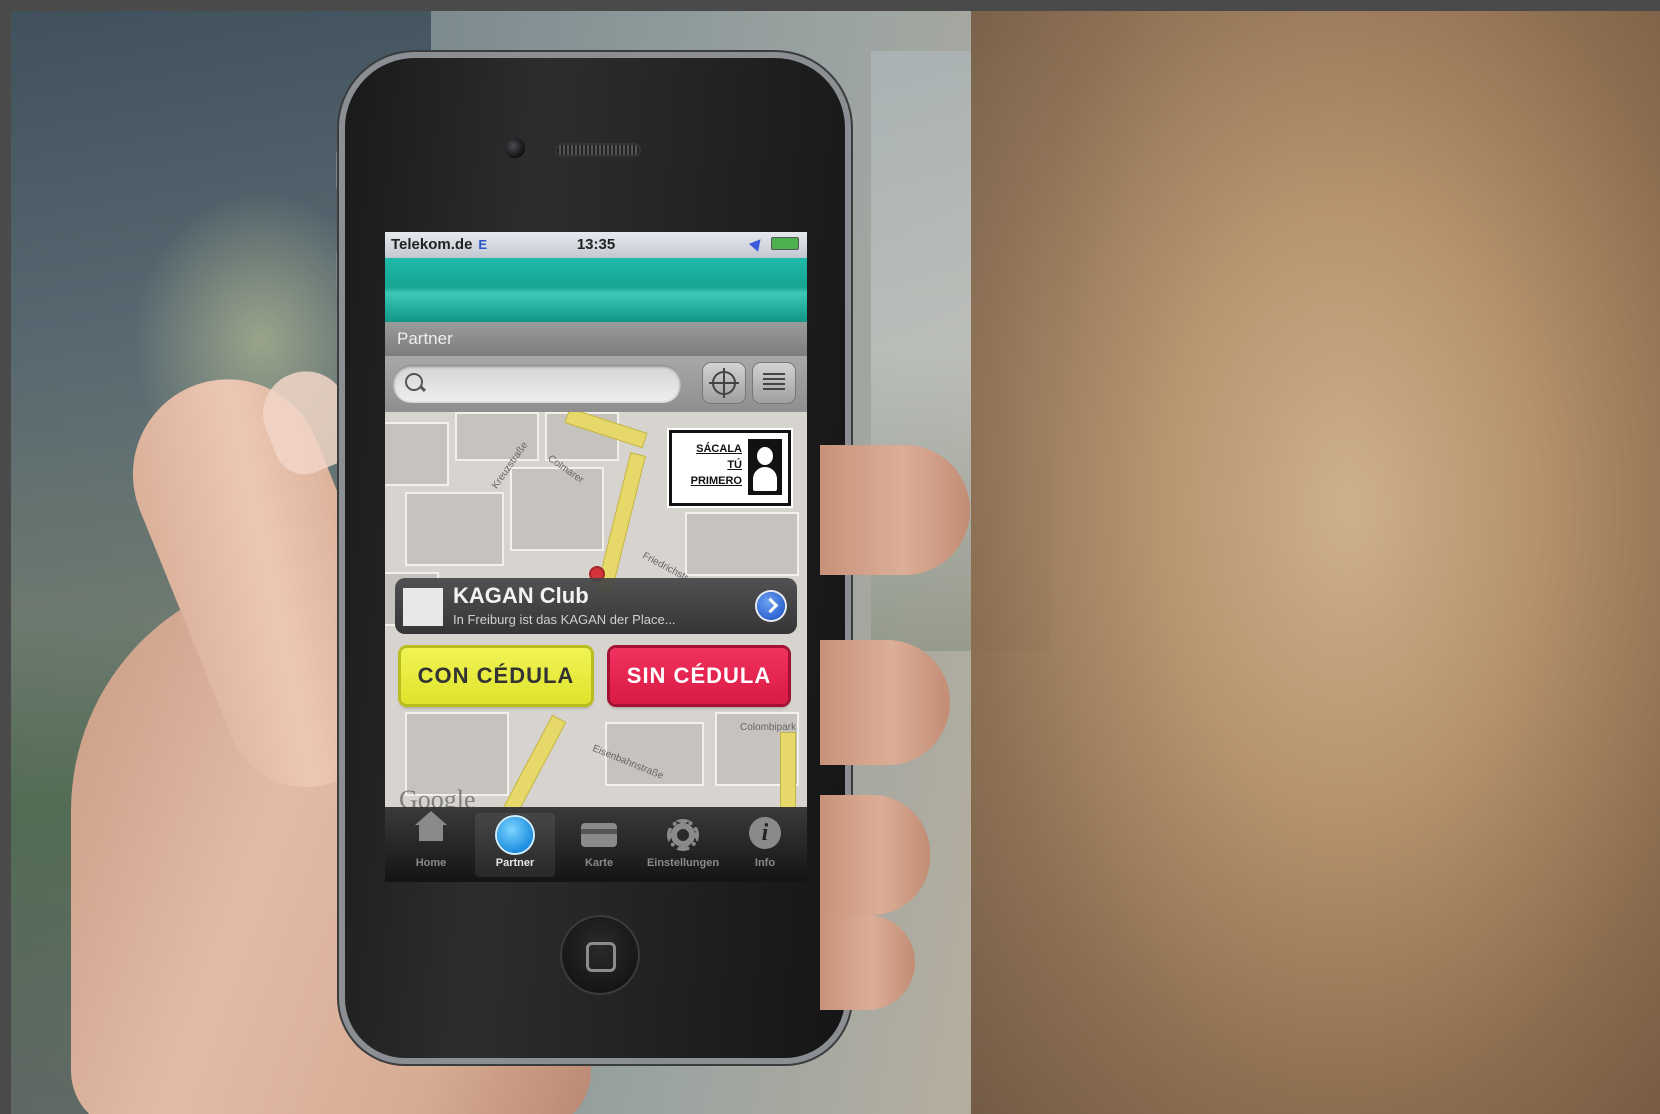  What do you see at coordinates (598, 150) in the screenshot?
I see `earpiece-speaker` at bounding box center [598, 150].